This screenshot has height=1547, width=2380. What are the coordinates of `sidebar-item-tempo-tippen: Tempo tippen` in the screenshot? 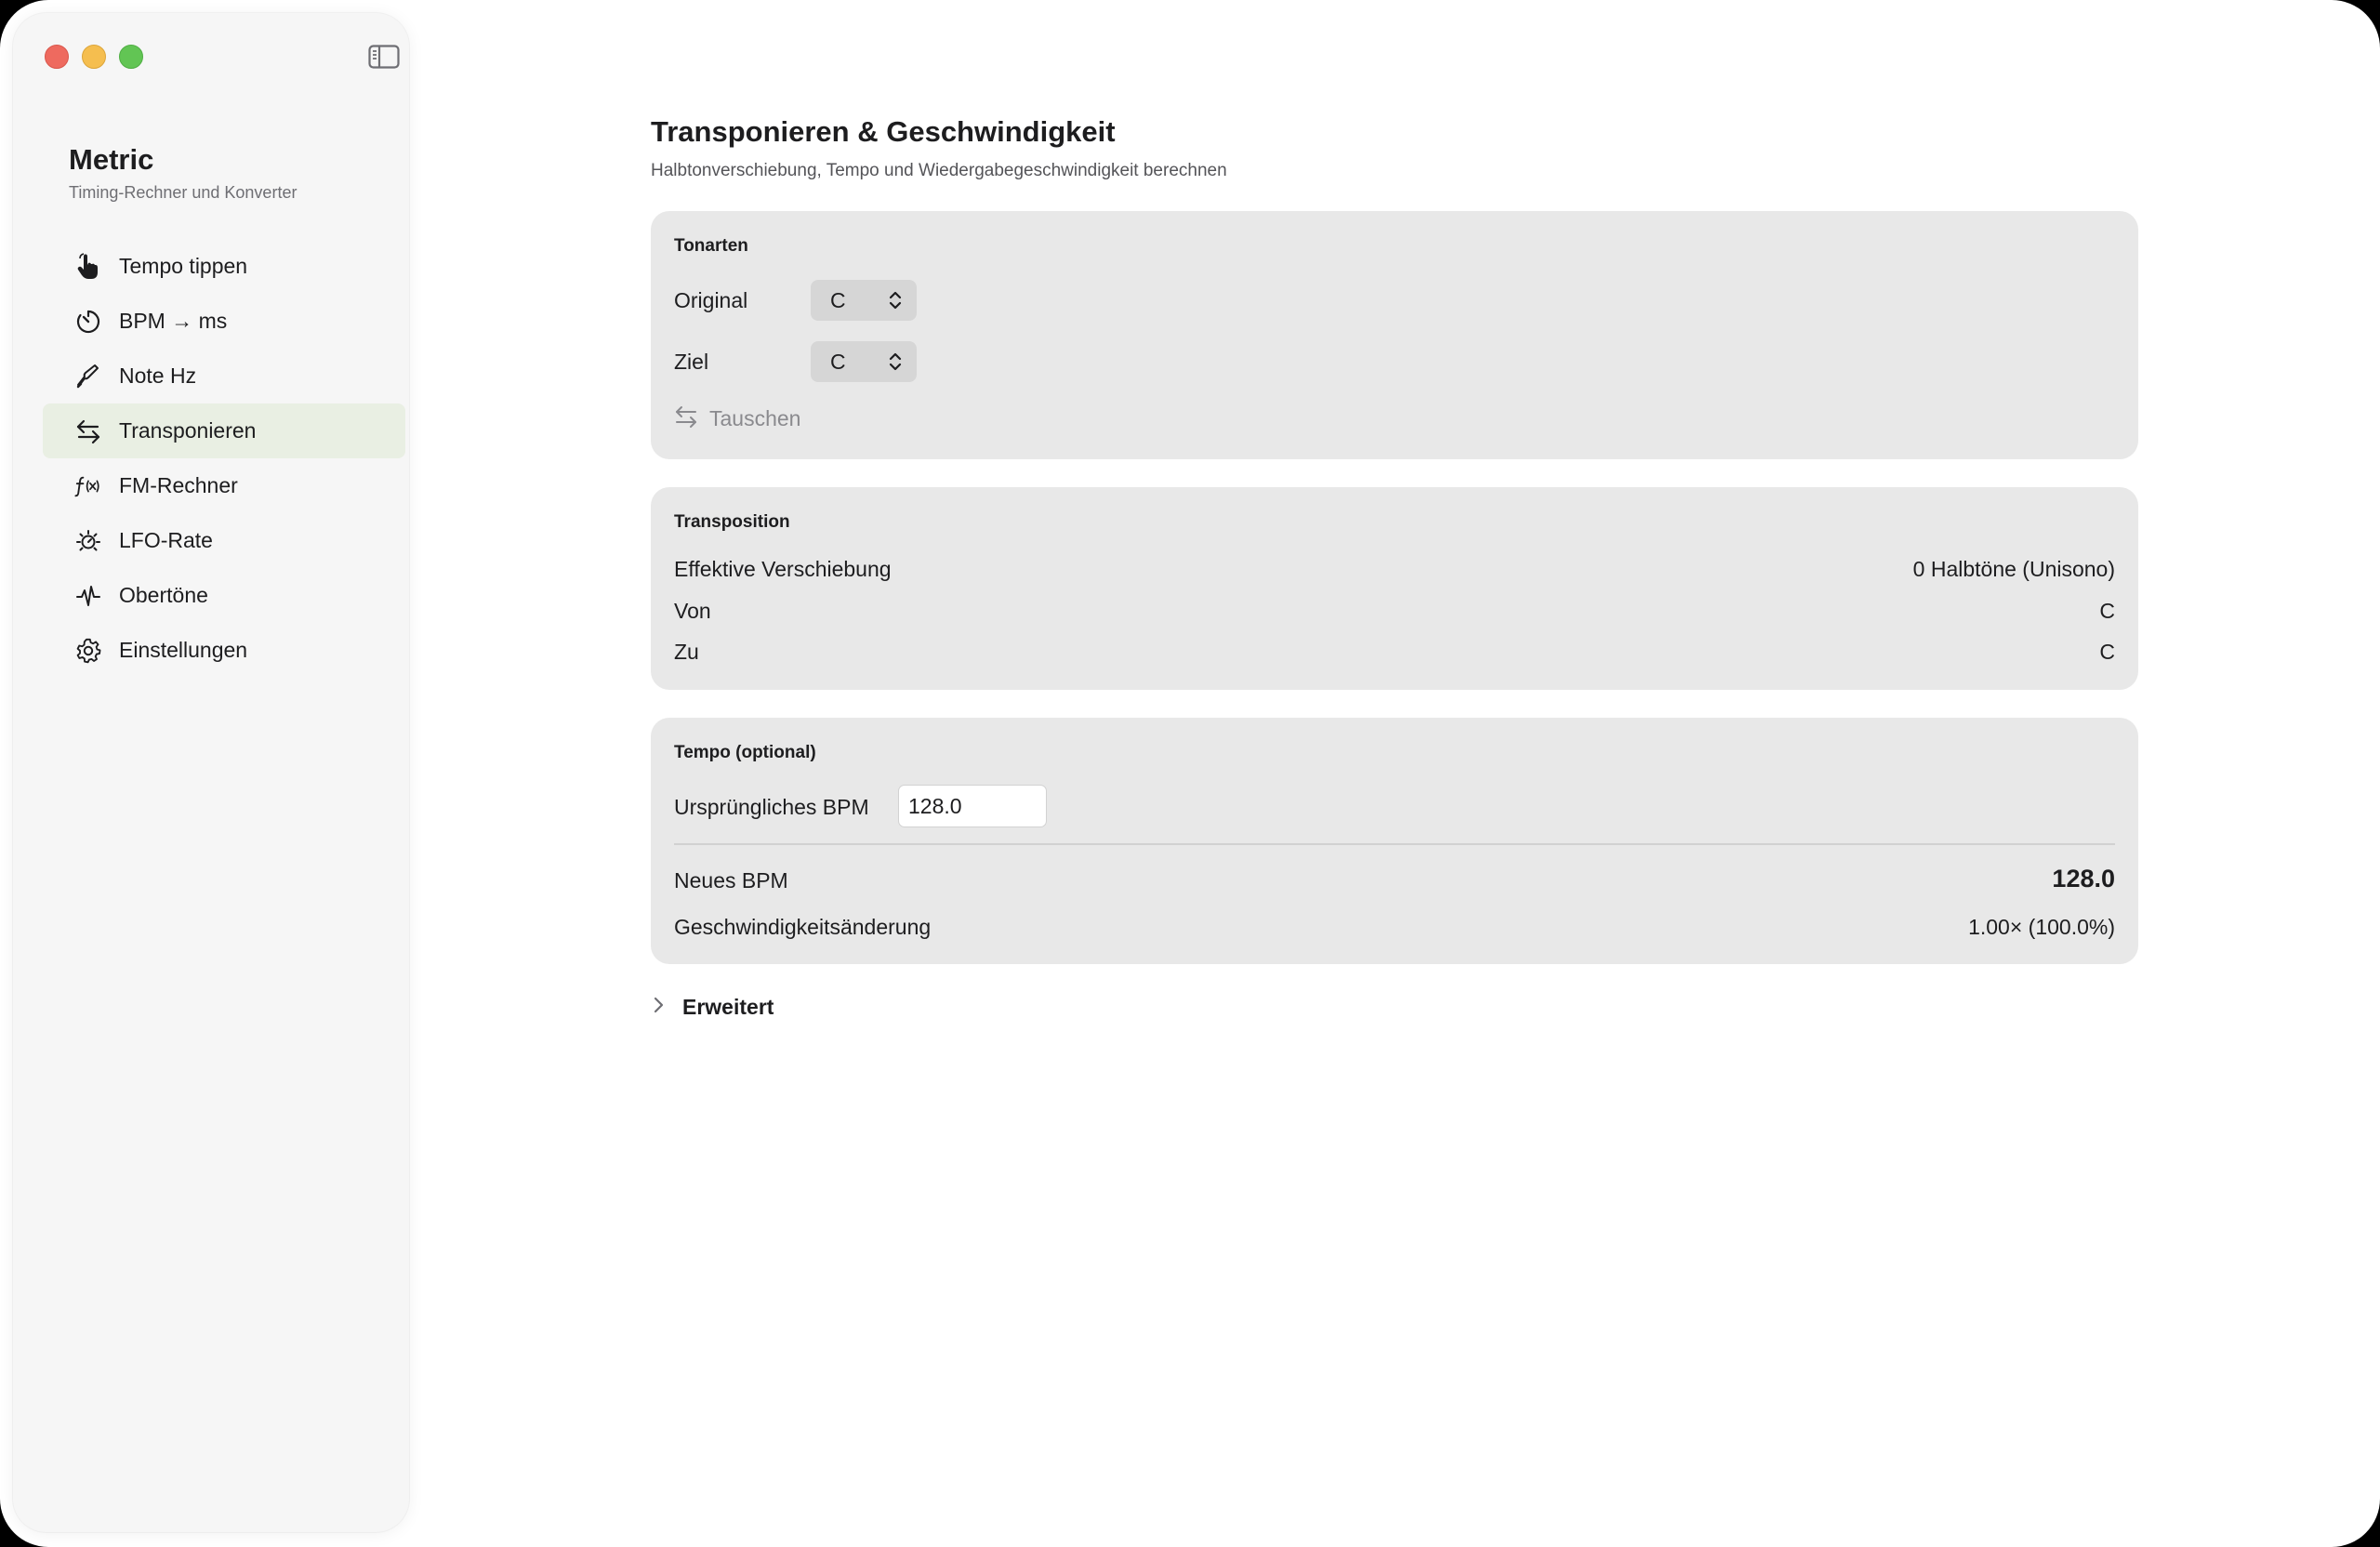 It's located at (224, 266).